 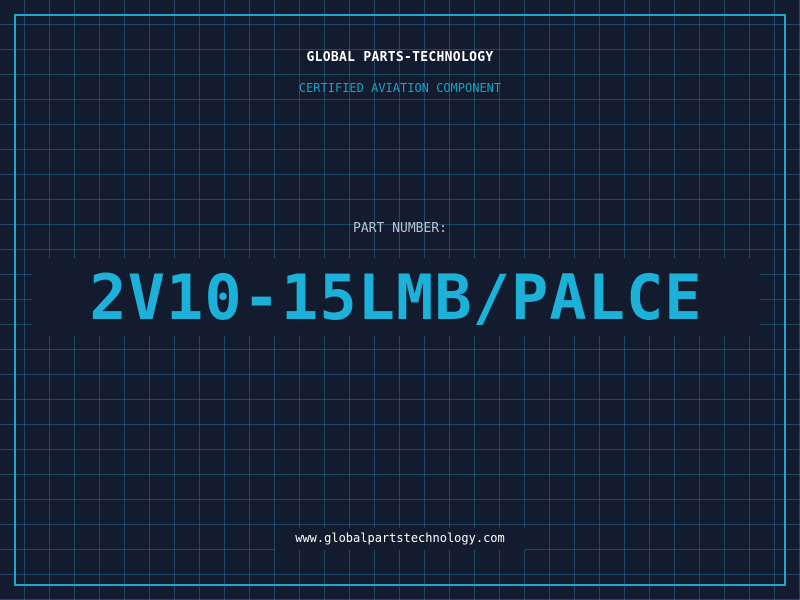 I want to click on tagline: CERTIFIED AVIATION COMPONENT, so click(x=400, y=88).